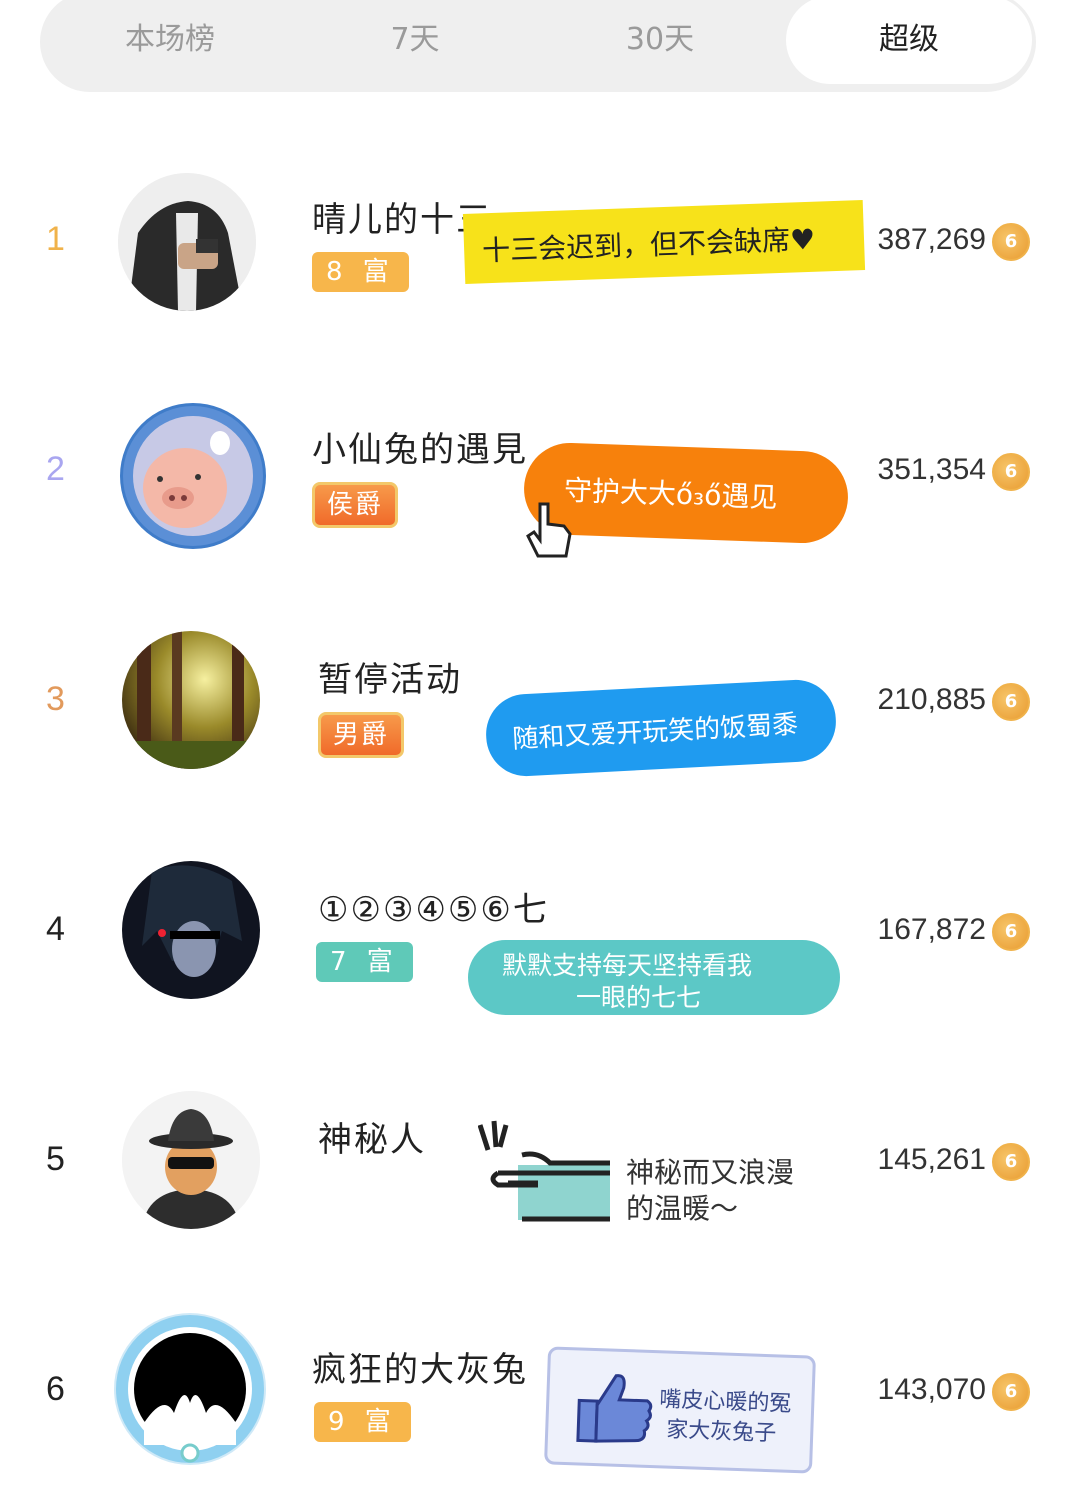  What do you see at coordinates (627, 965) in the screenshot?
I see `signature-text-line1: 默默支持每天坚持看我` at bounding box center [627, 965].